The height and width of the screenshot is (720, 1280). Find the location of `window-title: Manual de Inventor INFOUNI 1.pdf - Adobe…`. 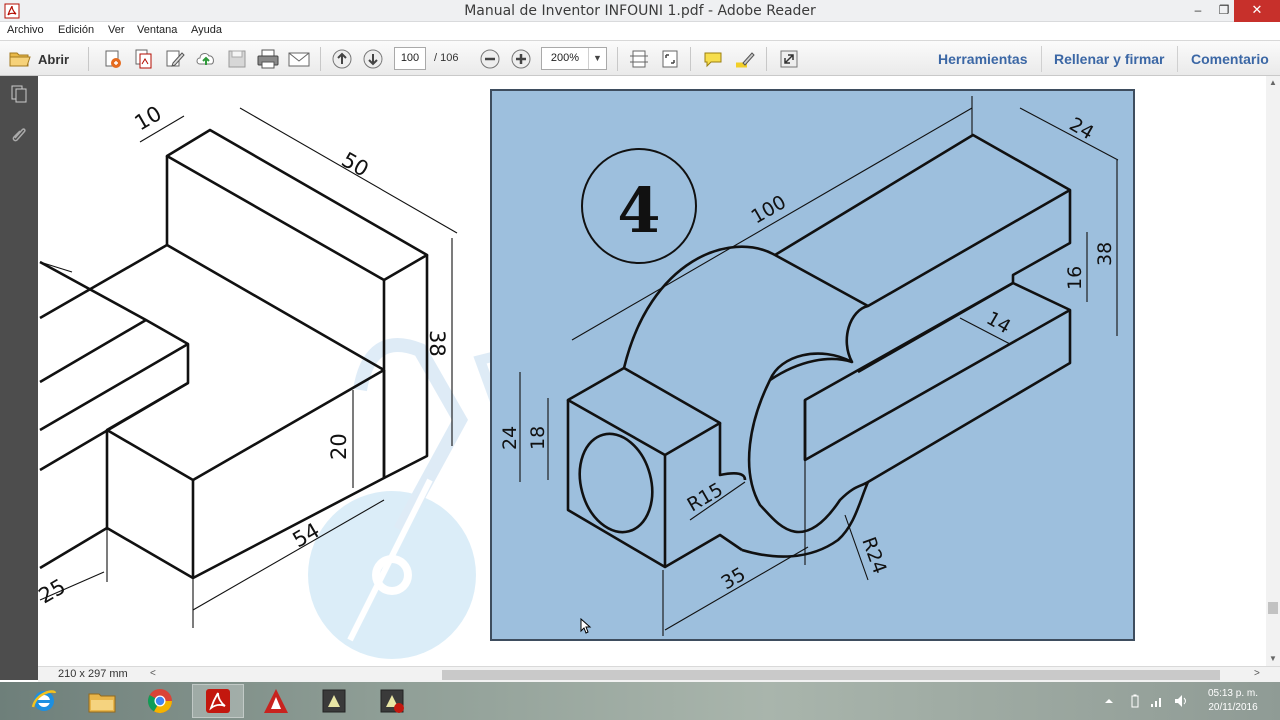

window-title: Manual de Inventor INFOUNI 1.pdf - Adobe… is located at coordinates (640, 11).